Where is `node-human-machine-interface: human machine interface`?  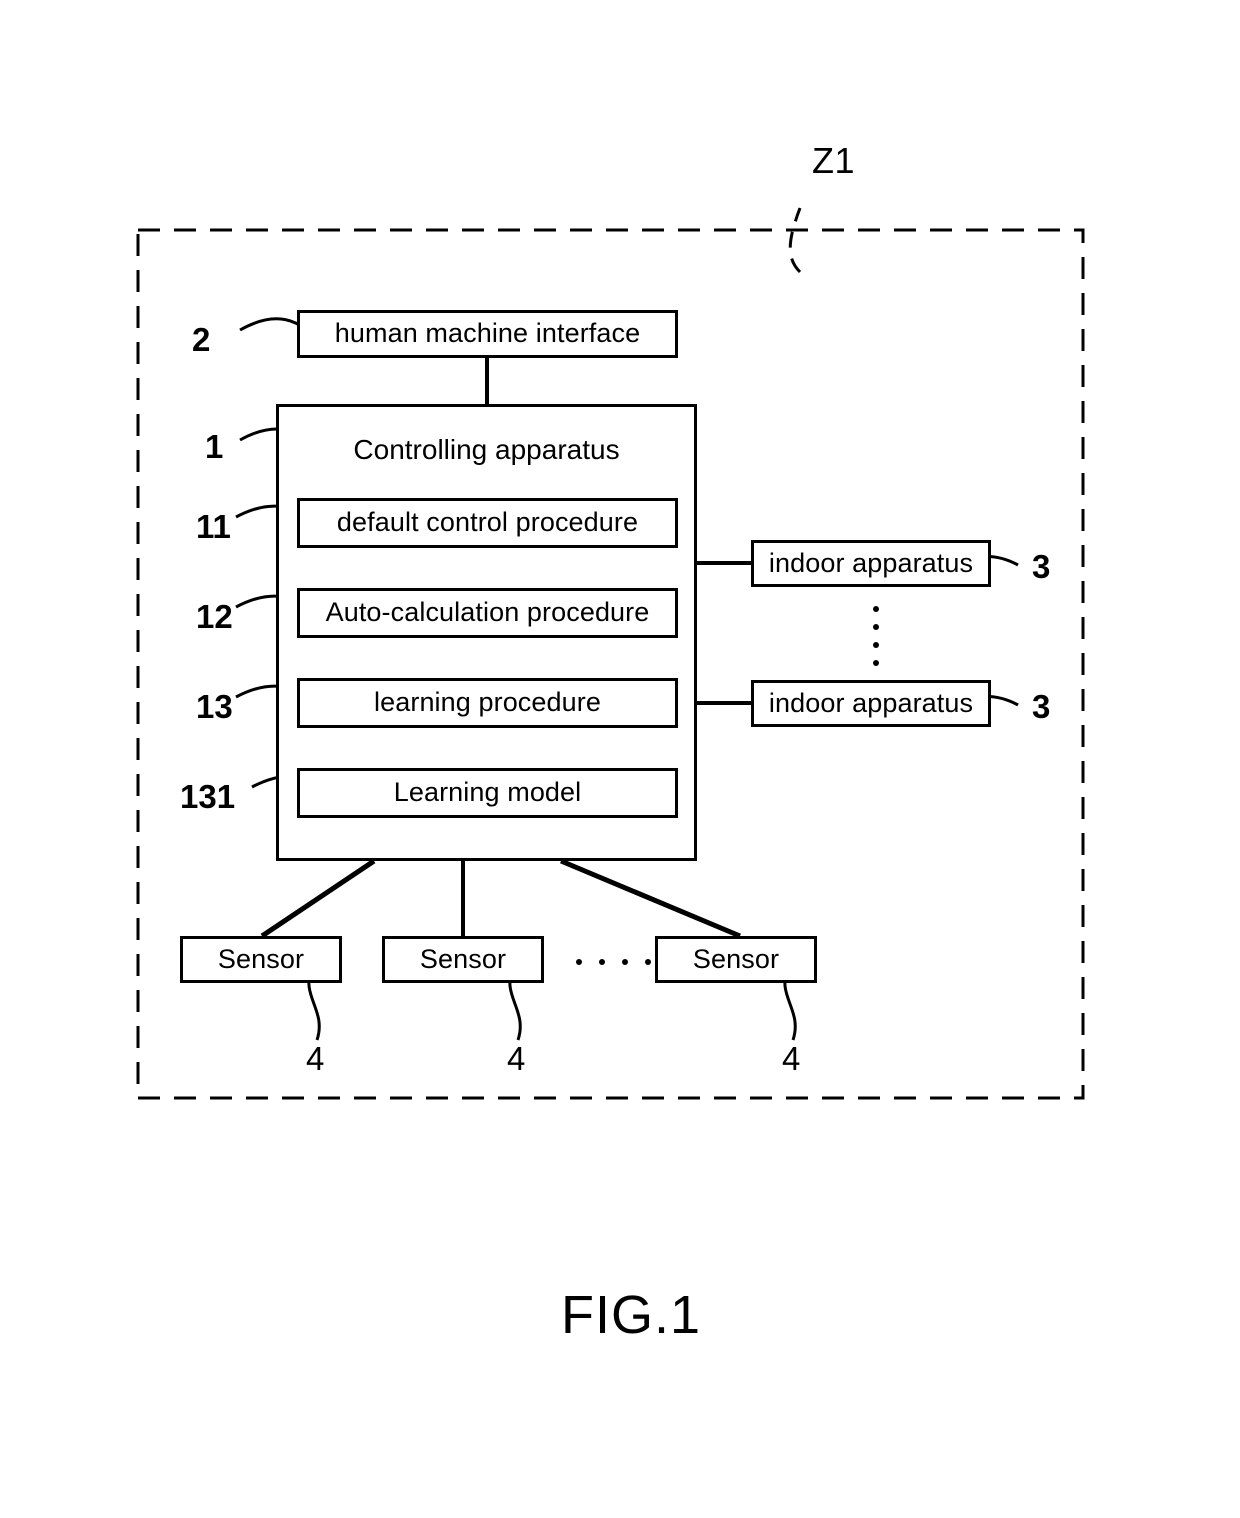 node-human-machine-interface: human machine interface is located at coordinates (487, 334).